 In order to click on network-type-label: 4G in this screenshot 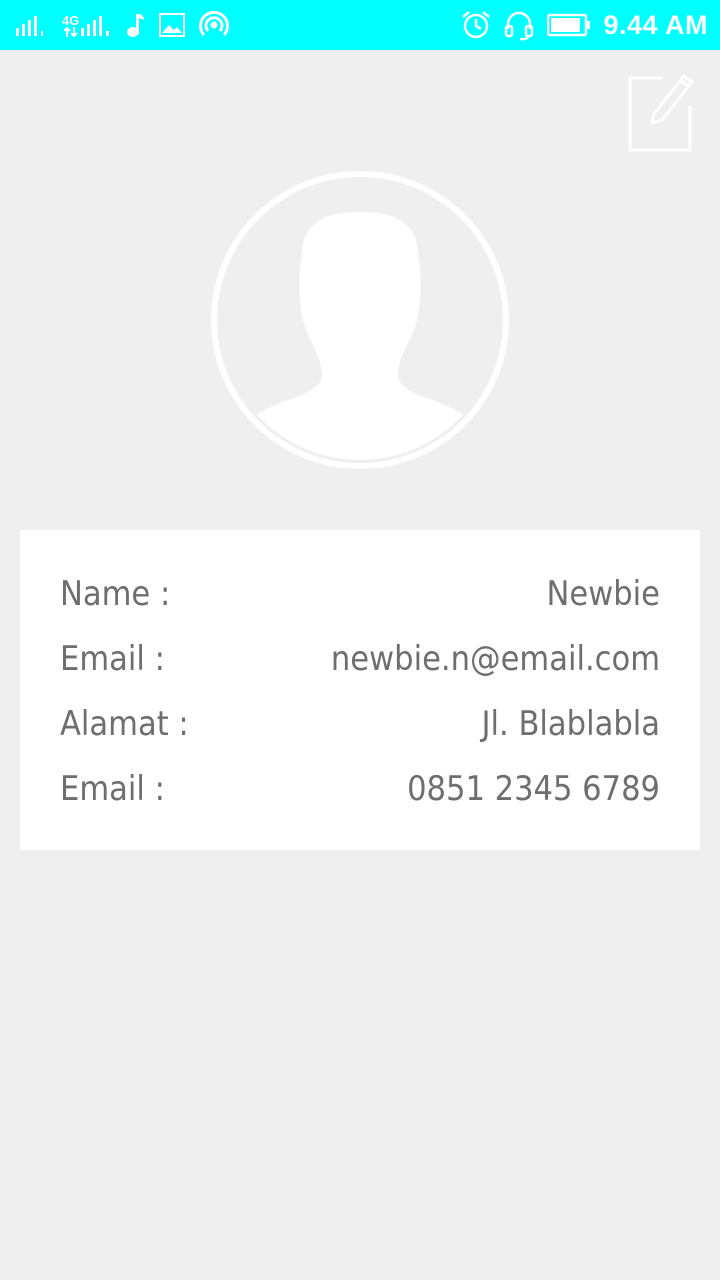, I will do `click(71, 20)`.